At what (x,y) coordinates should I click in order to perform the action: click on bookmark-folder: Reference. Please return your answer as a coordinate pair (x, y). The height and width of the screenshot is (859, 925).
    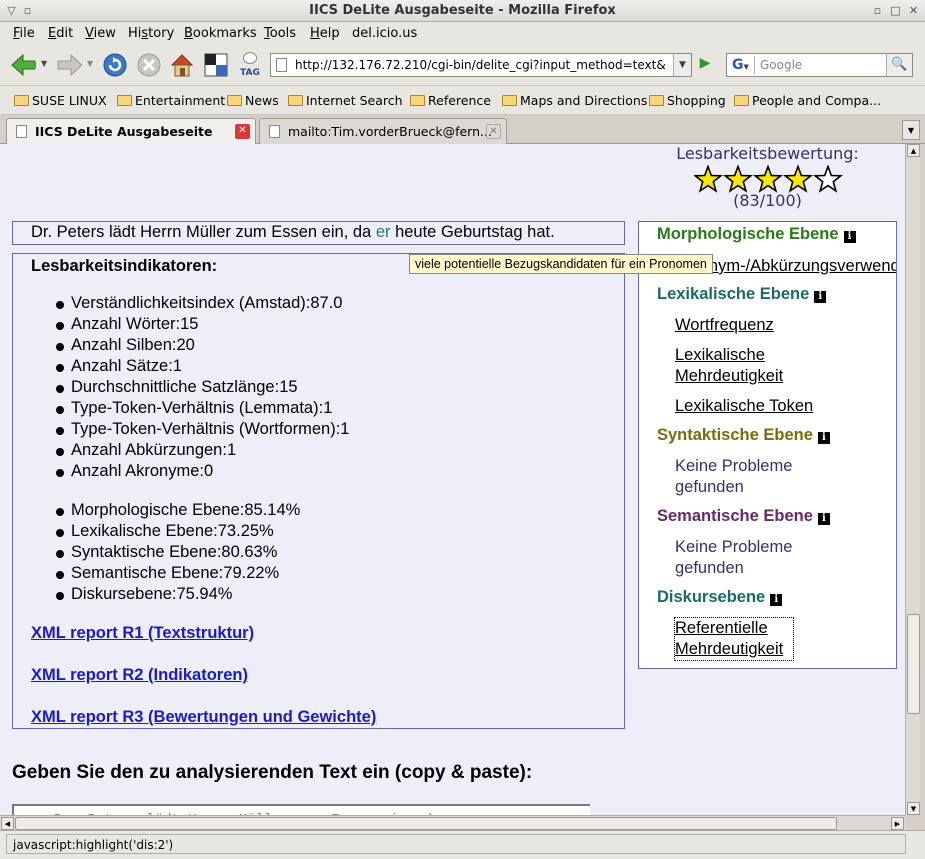
    Looking at the image, I should click on (450, 100).